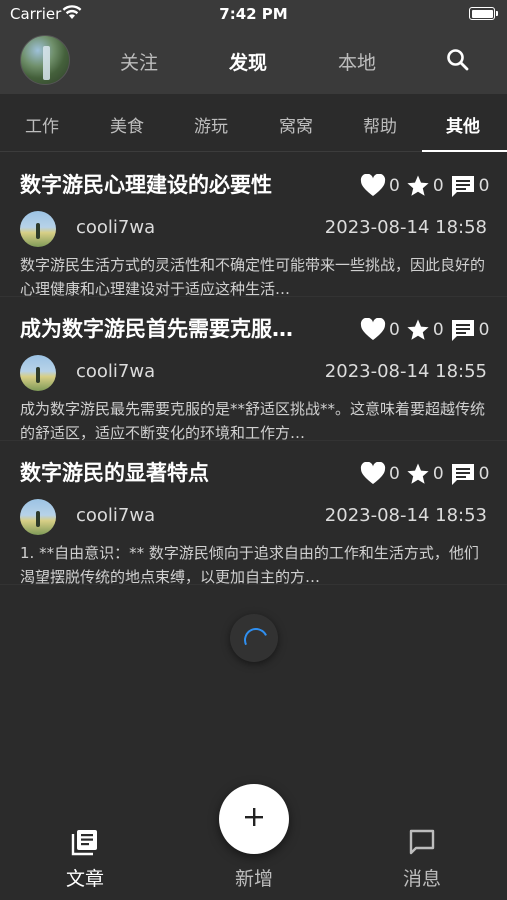 The image size is (507, 900). What do you see at coordinates (254, 638) in the screenshot?
I see `loading-spinner` at bounding box center [254, 638].